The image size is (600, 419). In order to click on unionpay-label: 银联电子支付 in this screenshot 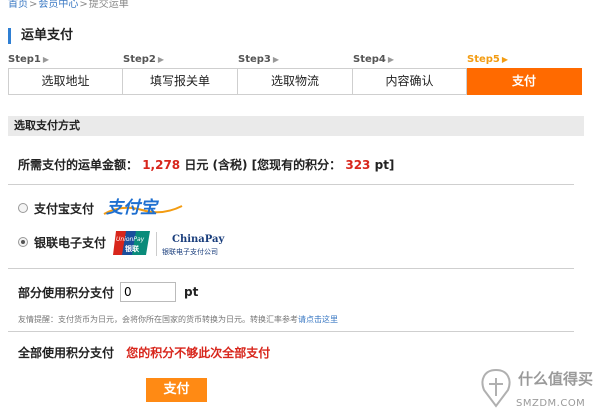, I will do `click(70, 242)`.